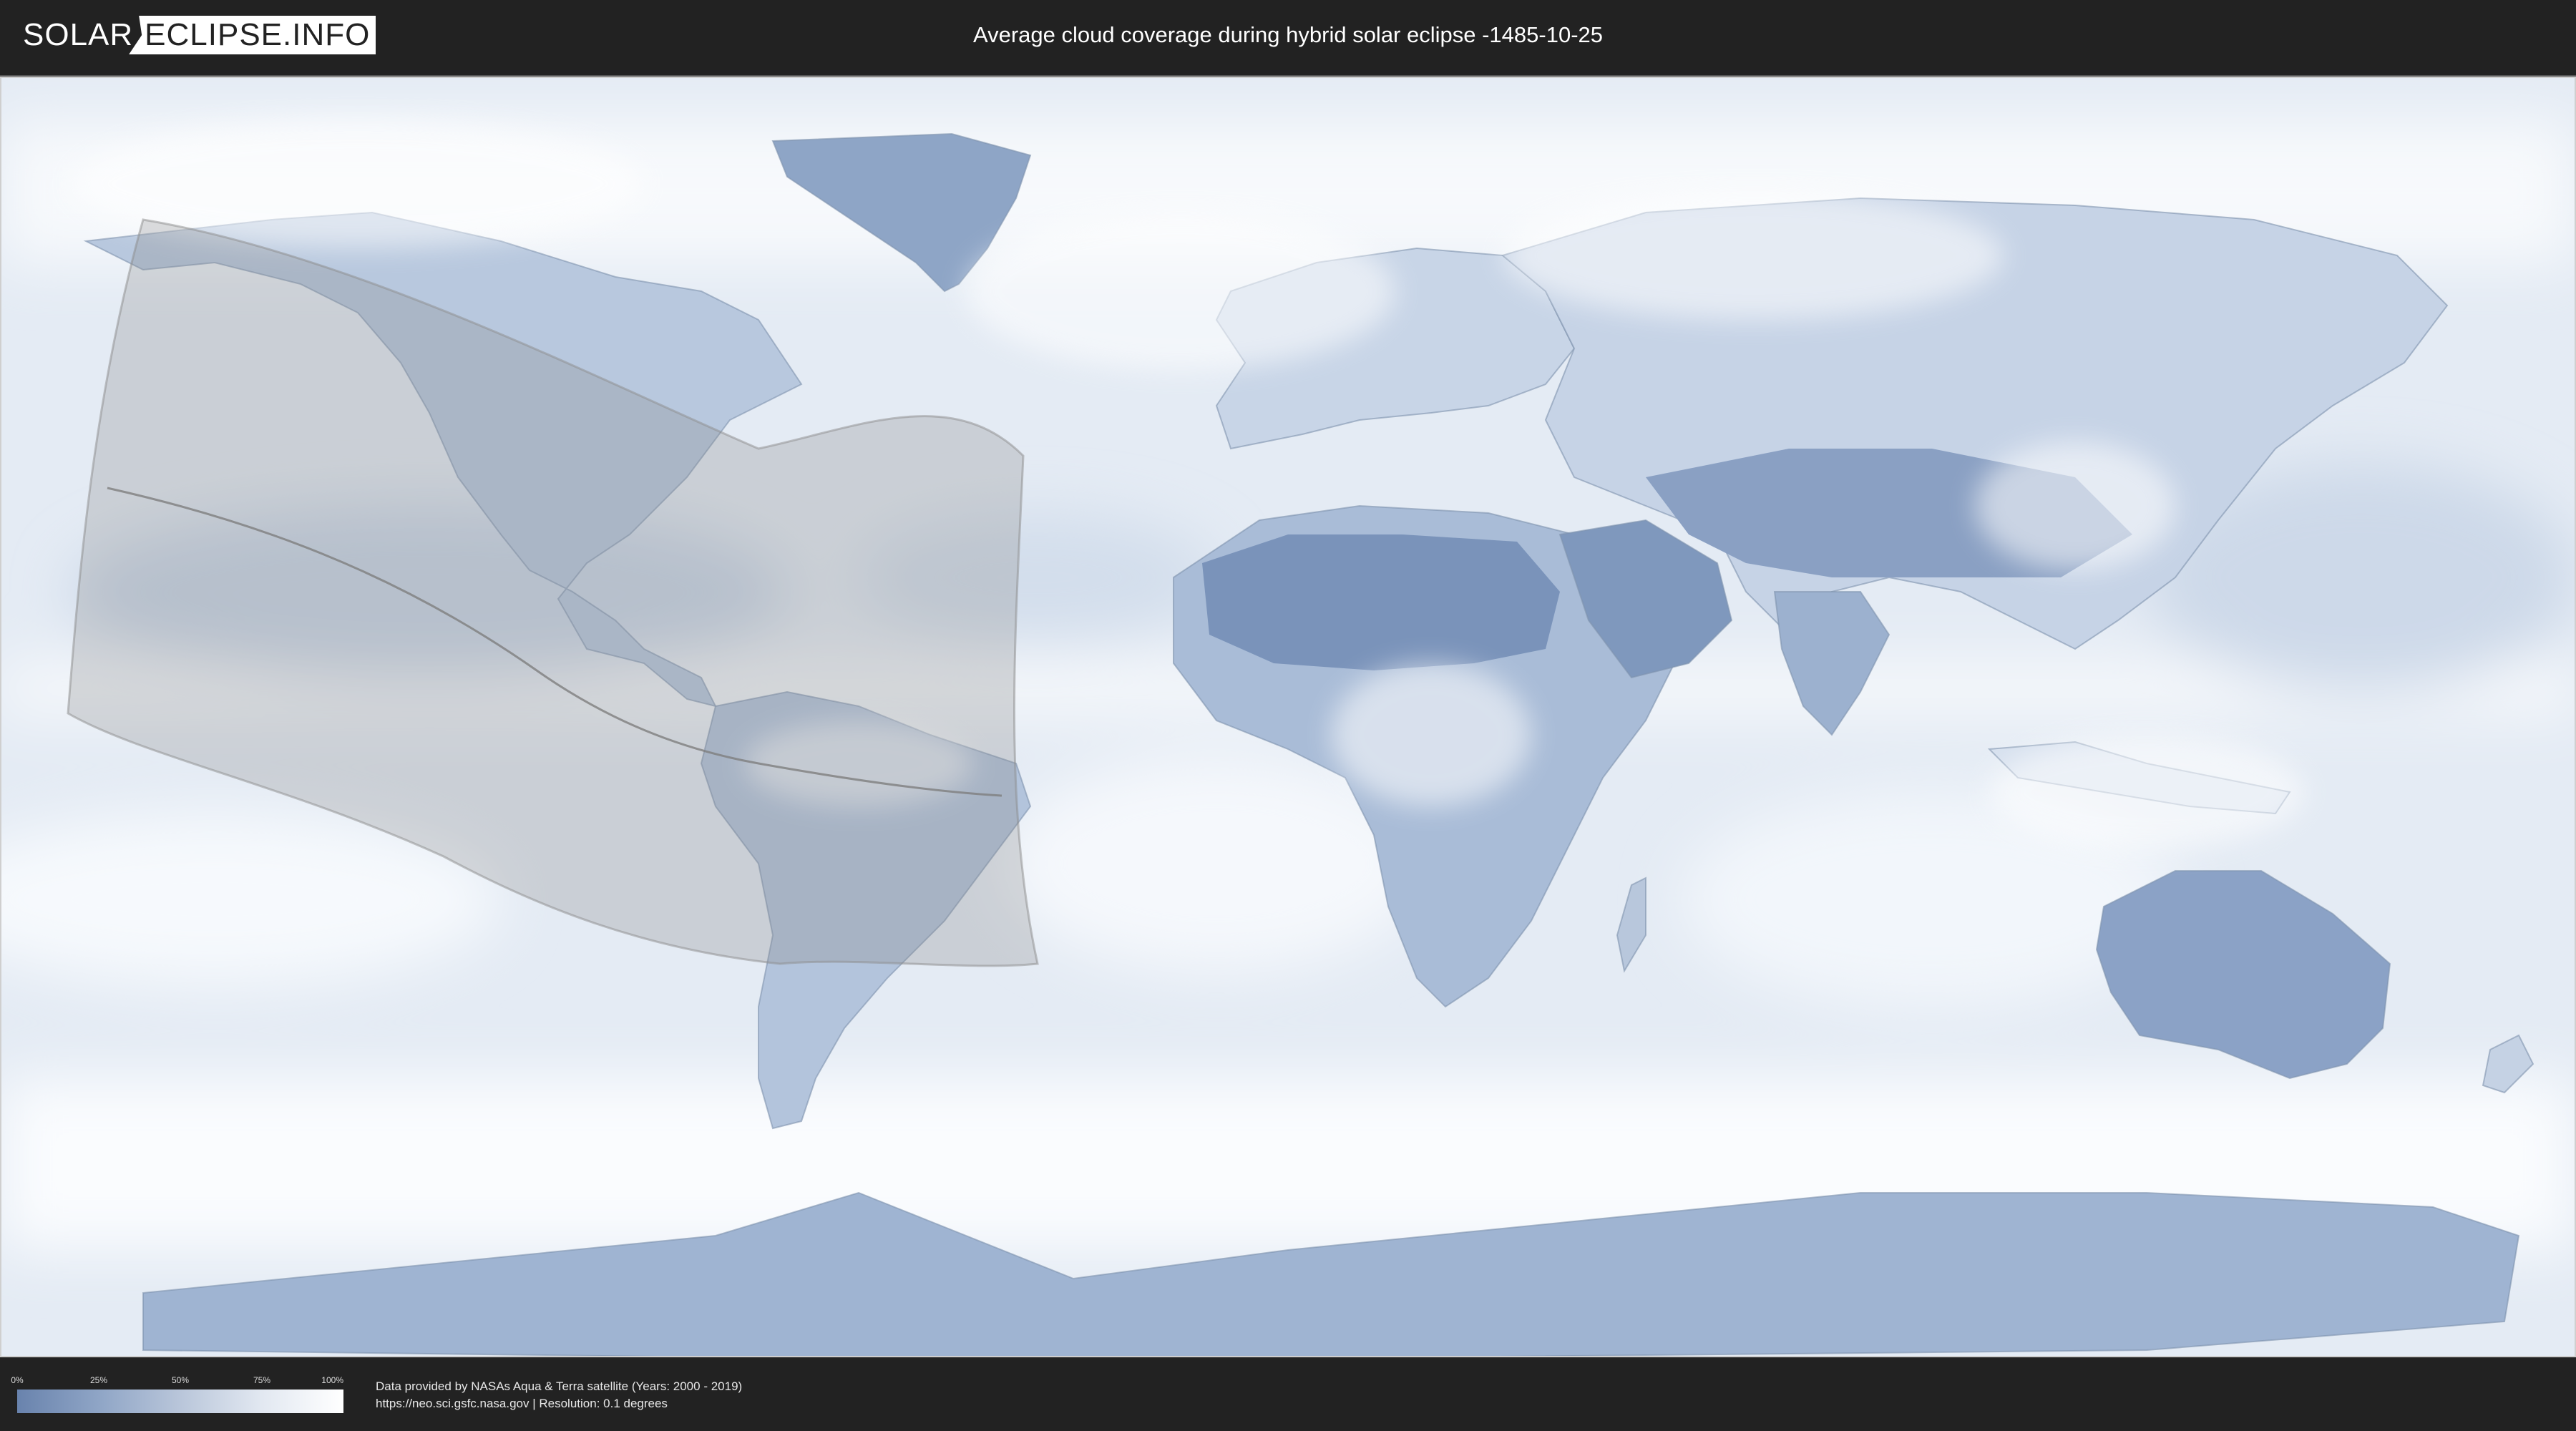 The height and width of the screenshot is (1431, 2576). Describe the element at coordinates (262, 1380) in the screenshot. I see `legend-tick-75: 75%` at that location.